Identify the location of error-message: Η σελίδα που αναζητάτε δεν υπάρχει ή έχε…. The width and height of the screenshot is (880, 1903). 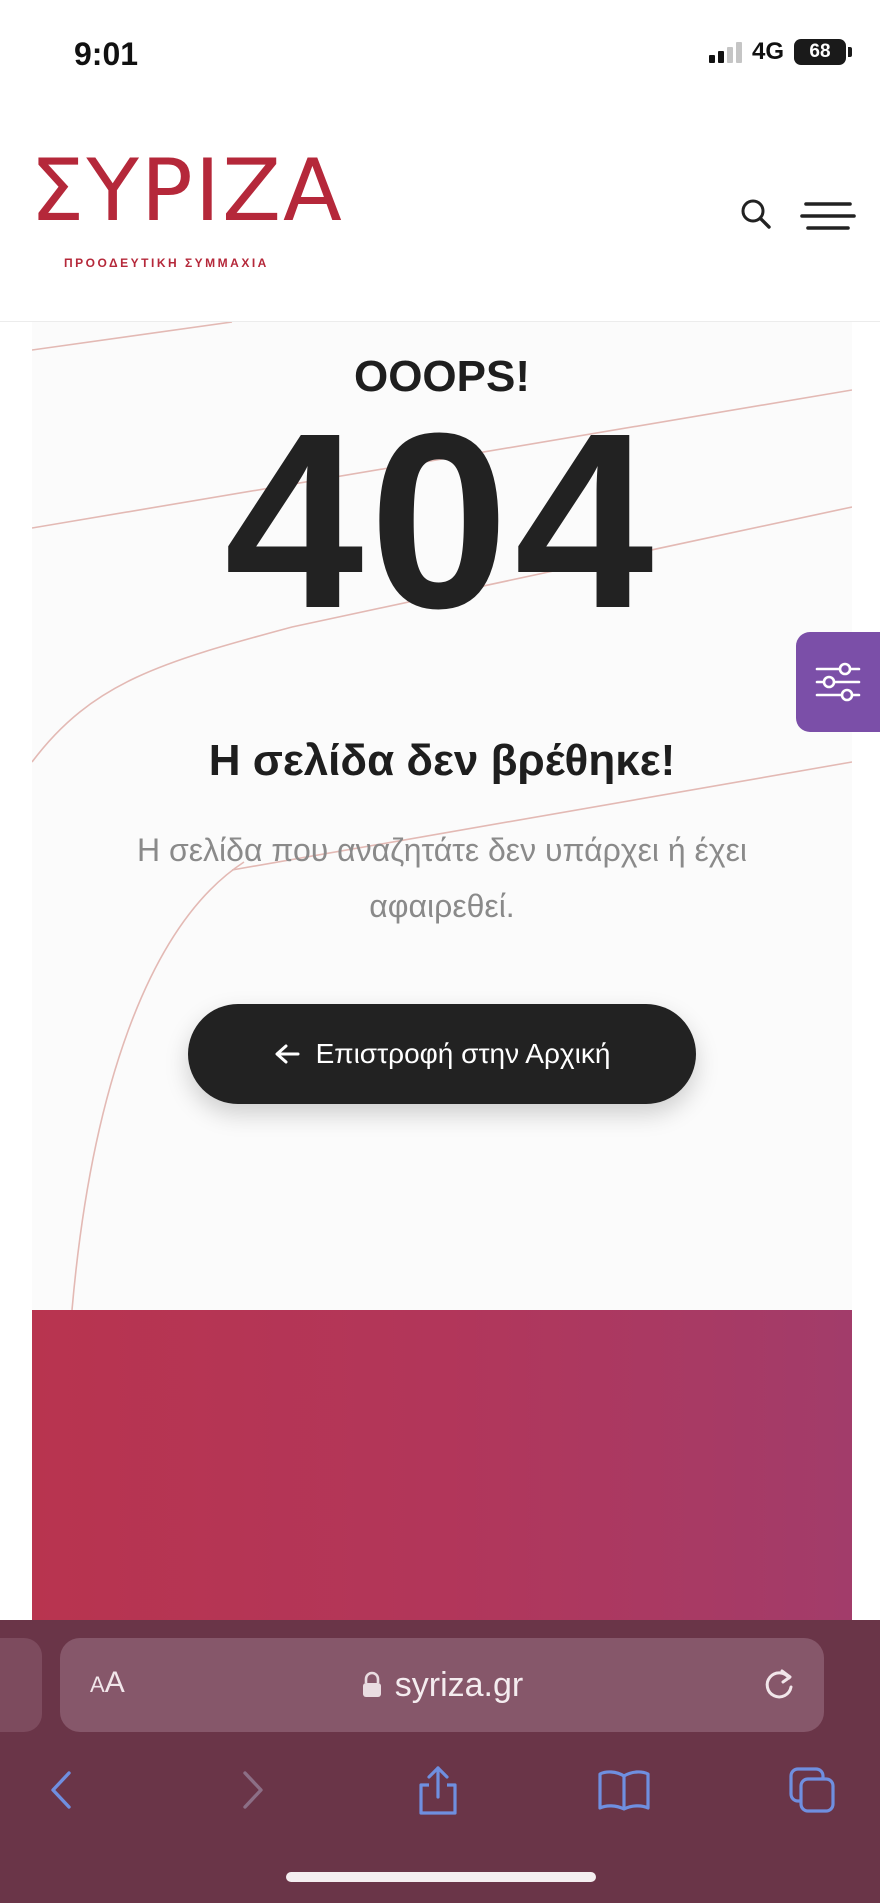
(442, 878).